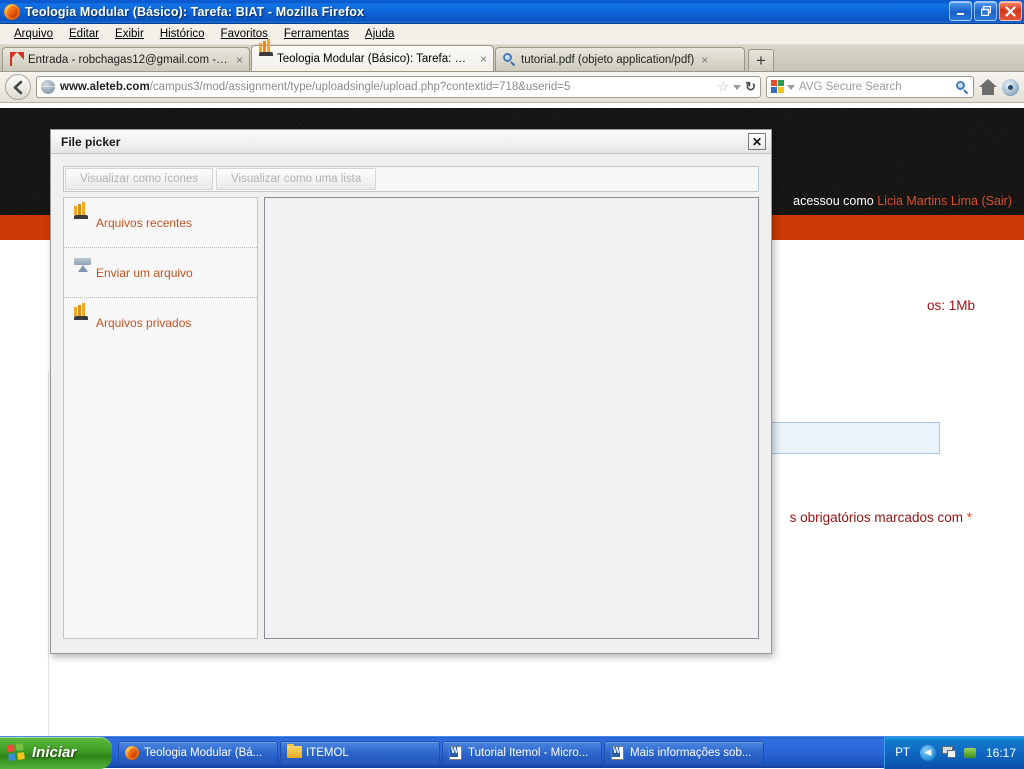 This screenshot has width=1024, height=769. What do you see at coordinates (82, 272) in the screenshot?
I see `upload-icon` at bounding box center [82, 272].